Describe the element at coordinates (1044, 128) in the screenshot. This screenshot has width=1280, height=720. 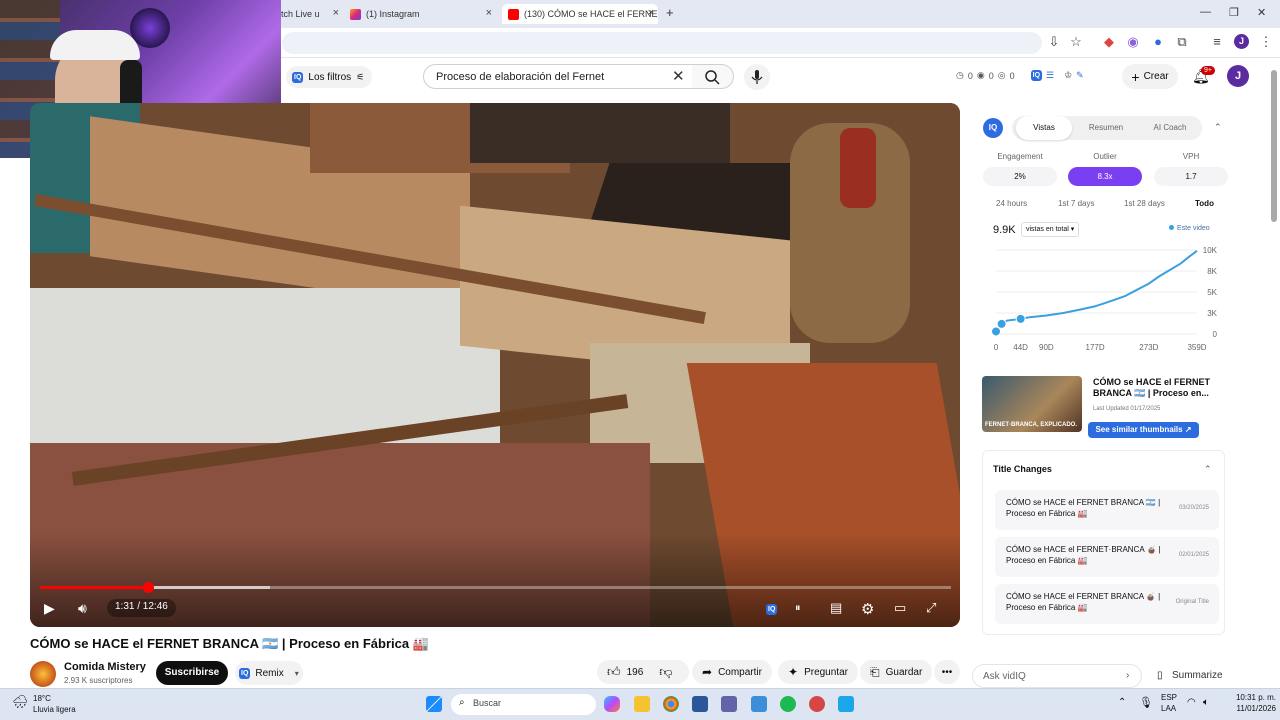
I see `tab-vistas: Vistas` at that location.